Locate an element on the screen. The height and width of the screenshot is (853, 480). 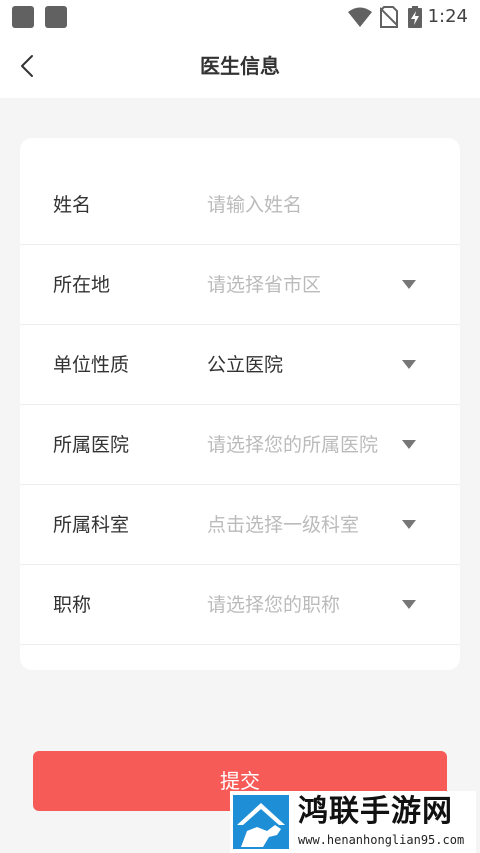
page-title: 医生信息 is located at coordinates (240, 66).